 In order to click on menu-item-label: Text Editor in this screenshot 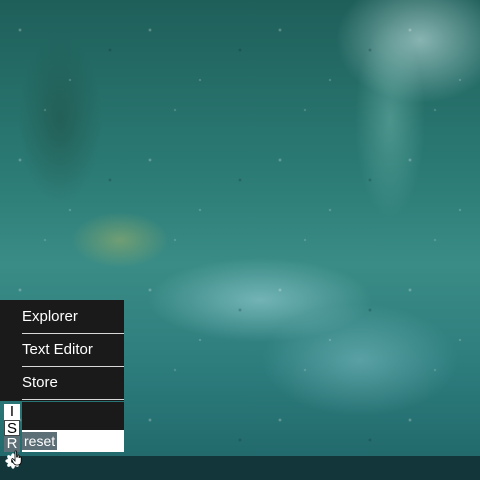, I will do `click(57, 349)`.